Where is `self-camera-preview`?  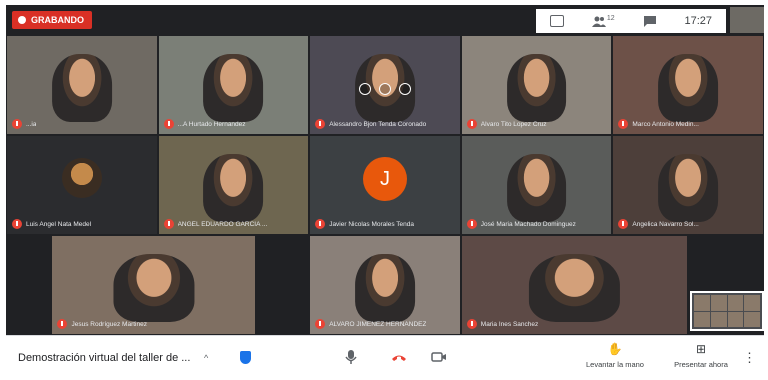 self-camera-preview is located at coordinates (747, 20).